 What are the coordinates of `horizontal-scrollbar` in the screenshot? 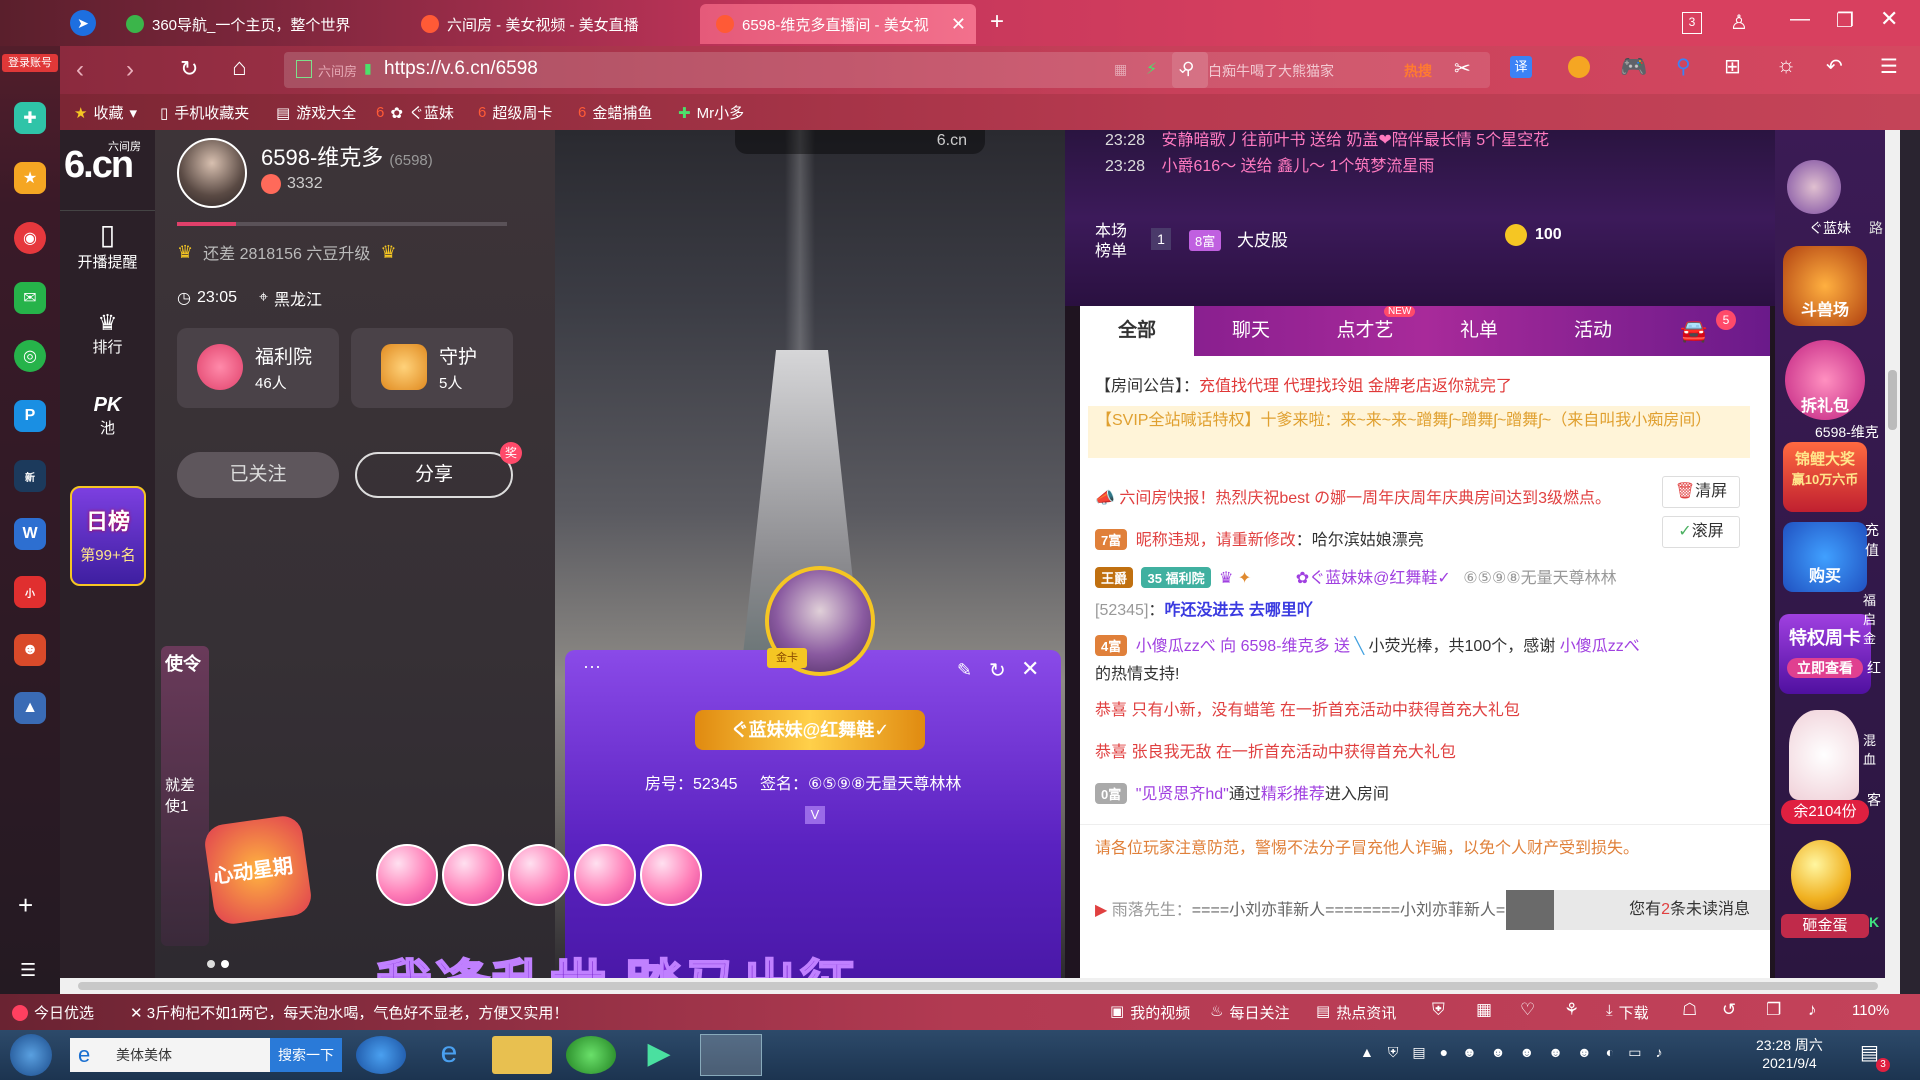 It's located at (980, 986).